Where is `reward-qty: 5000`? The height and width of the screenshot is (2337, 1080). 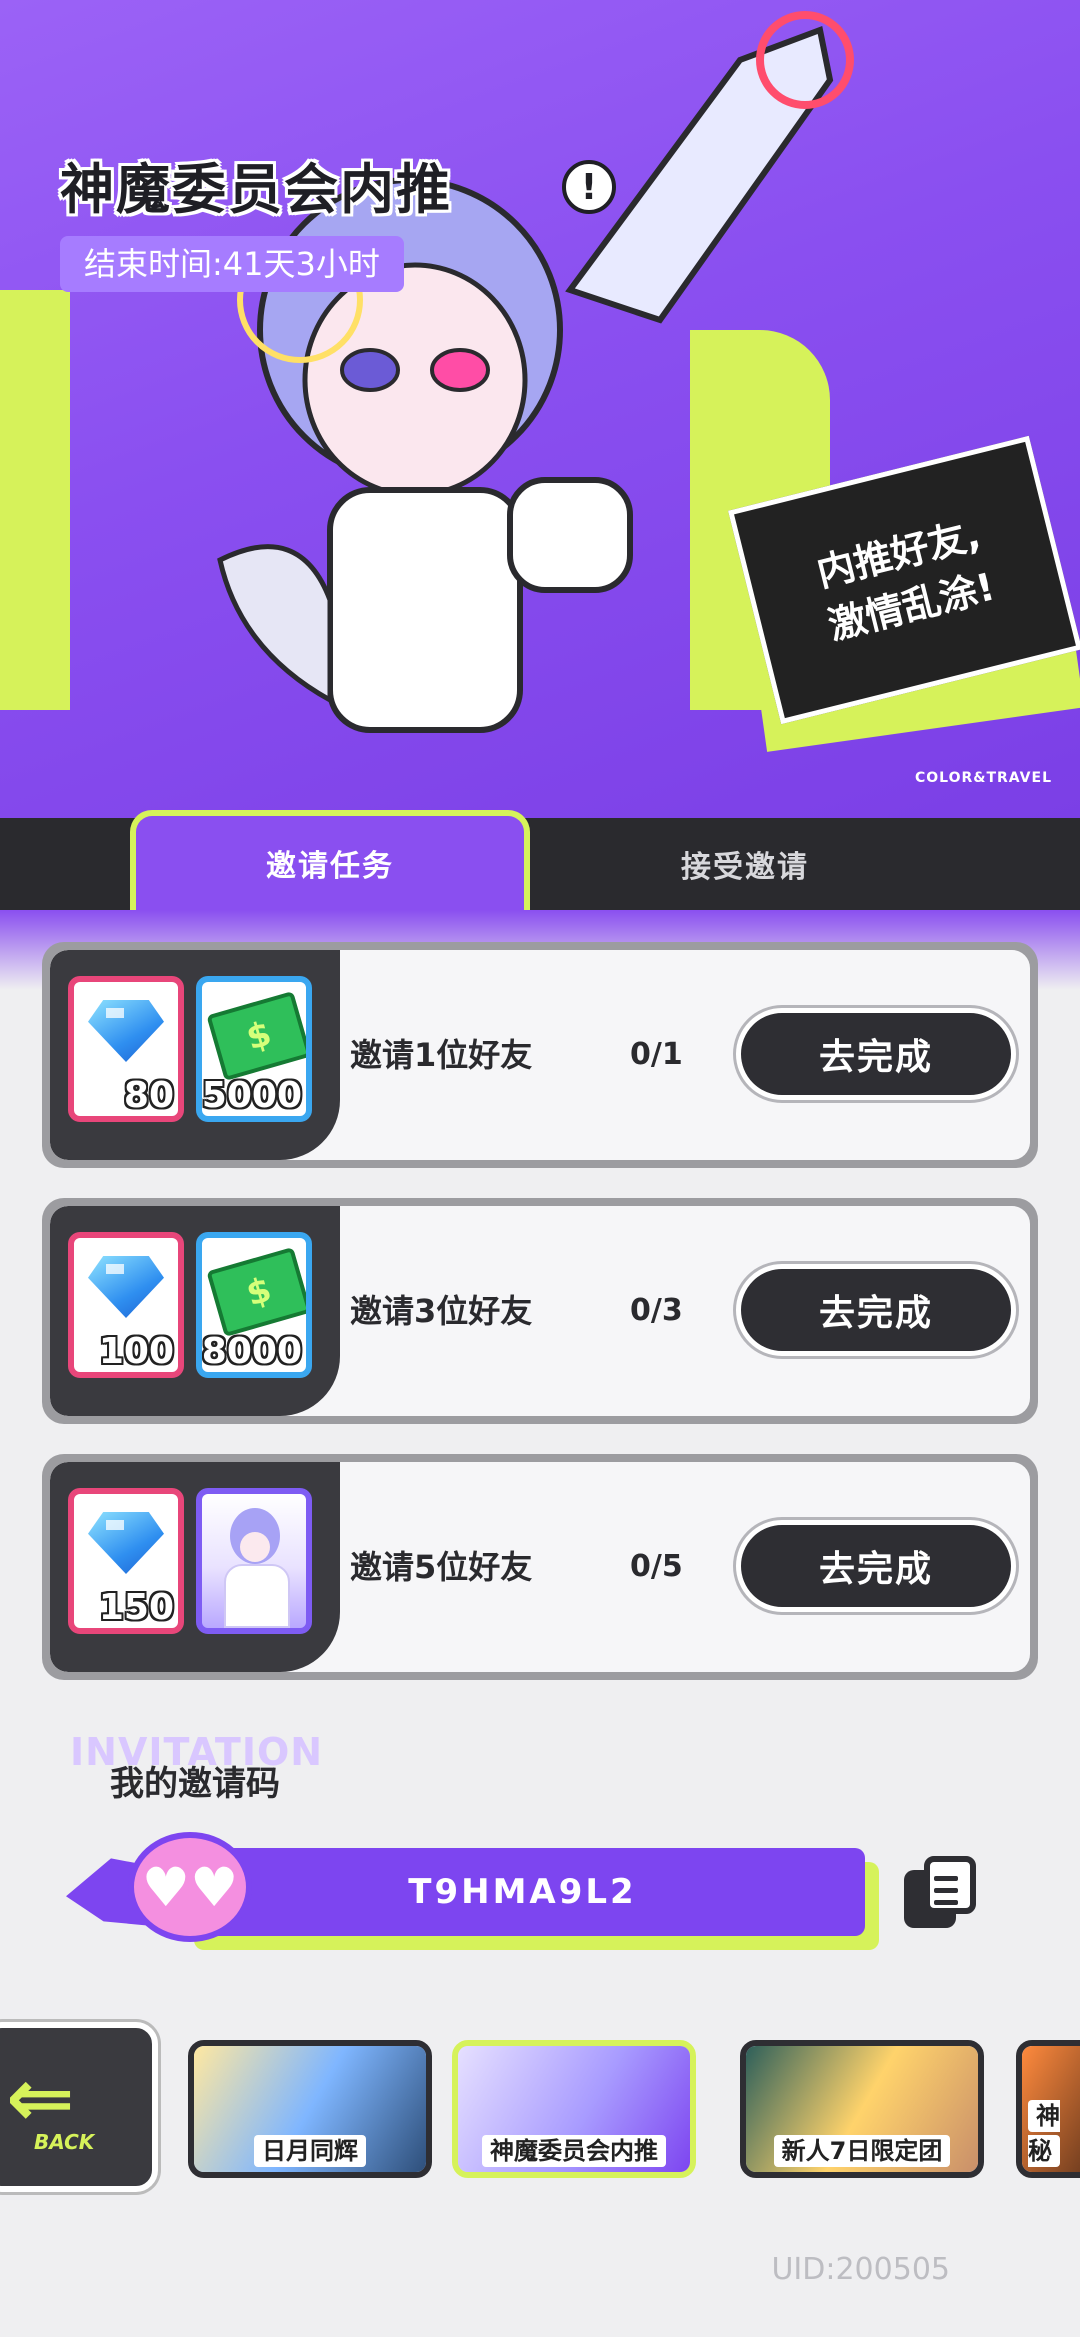 reward-qty: 5000 is located at coordinates (251, 1095).